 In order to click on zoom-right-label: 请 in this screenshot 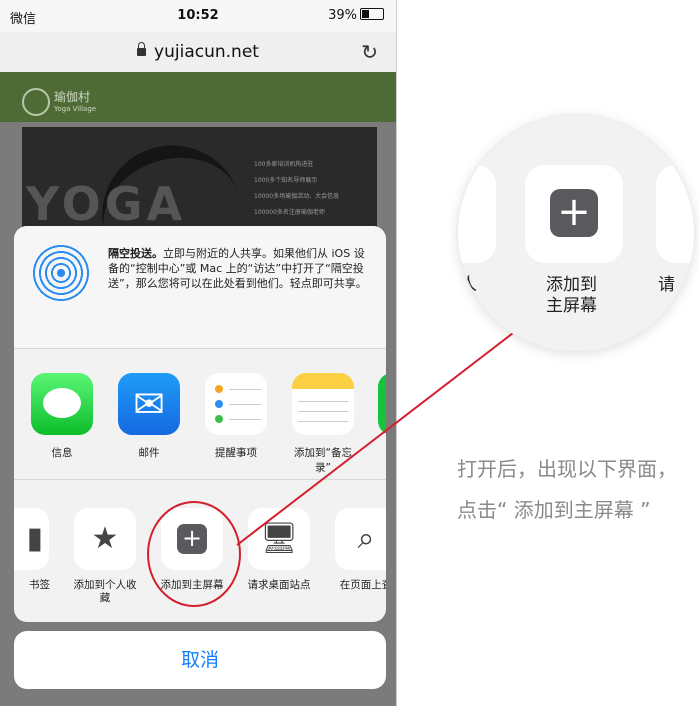, I will do `click(666, 285)`.